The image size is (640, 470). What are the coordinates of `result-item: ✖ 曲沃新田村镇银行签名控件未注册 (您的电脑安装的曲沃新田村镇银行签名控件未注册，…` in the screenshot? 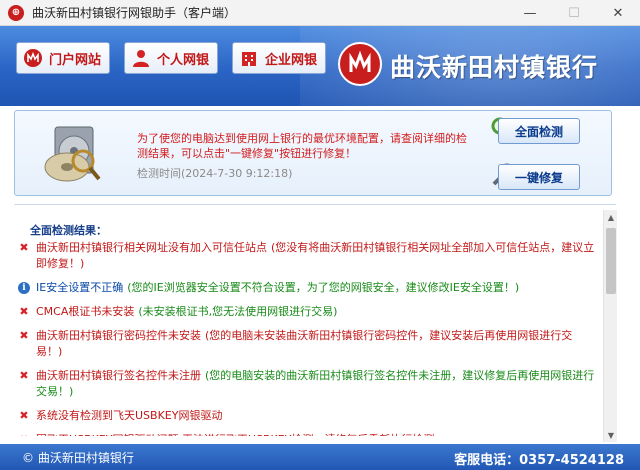 It's located at (308, 384).